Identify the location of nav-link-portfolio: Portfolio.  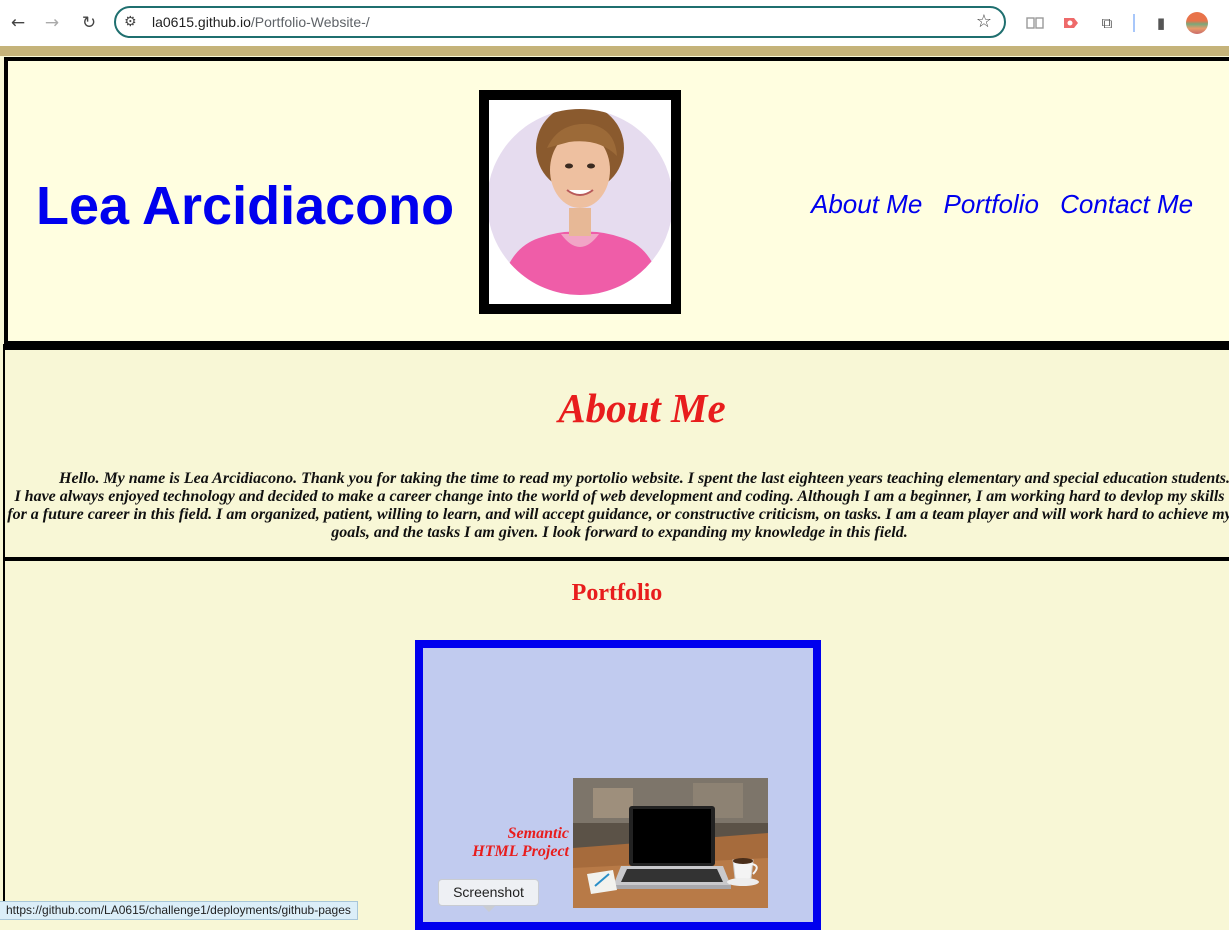
(991, 204).